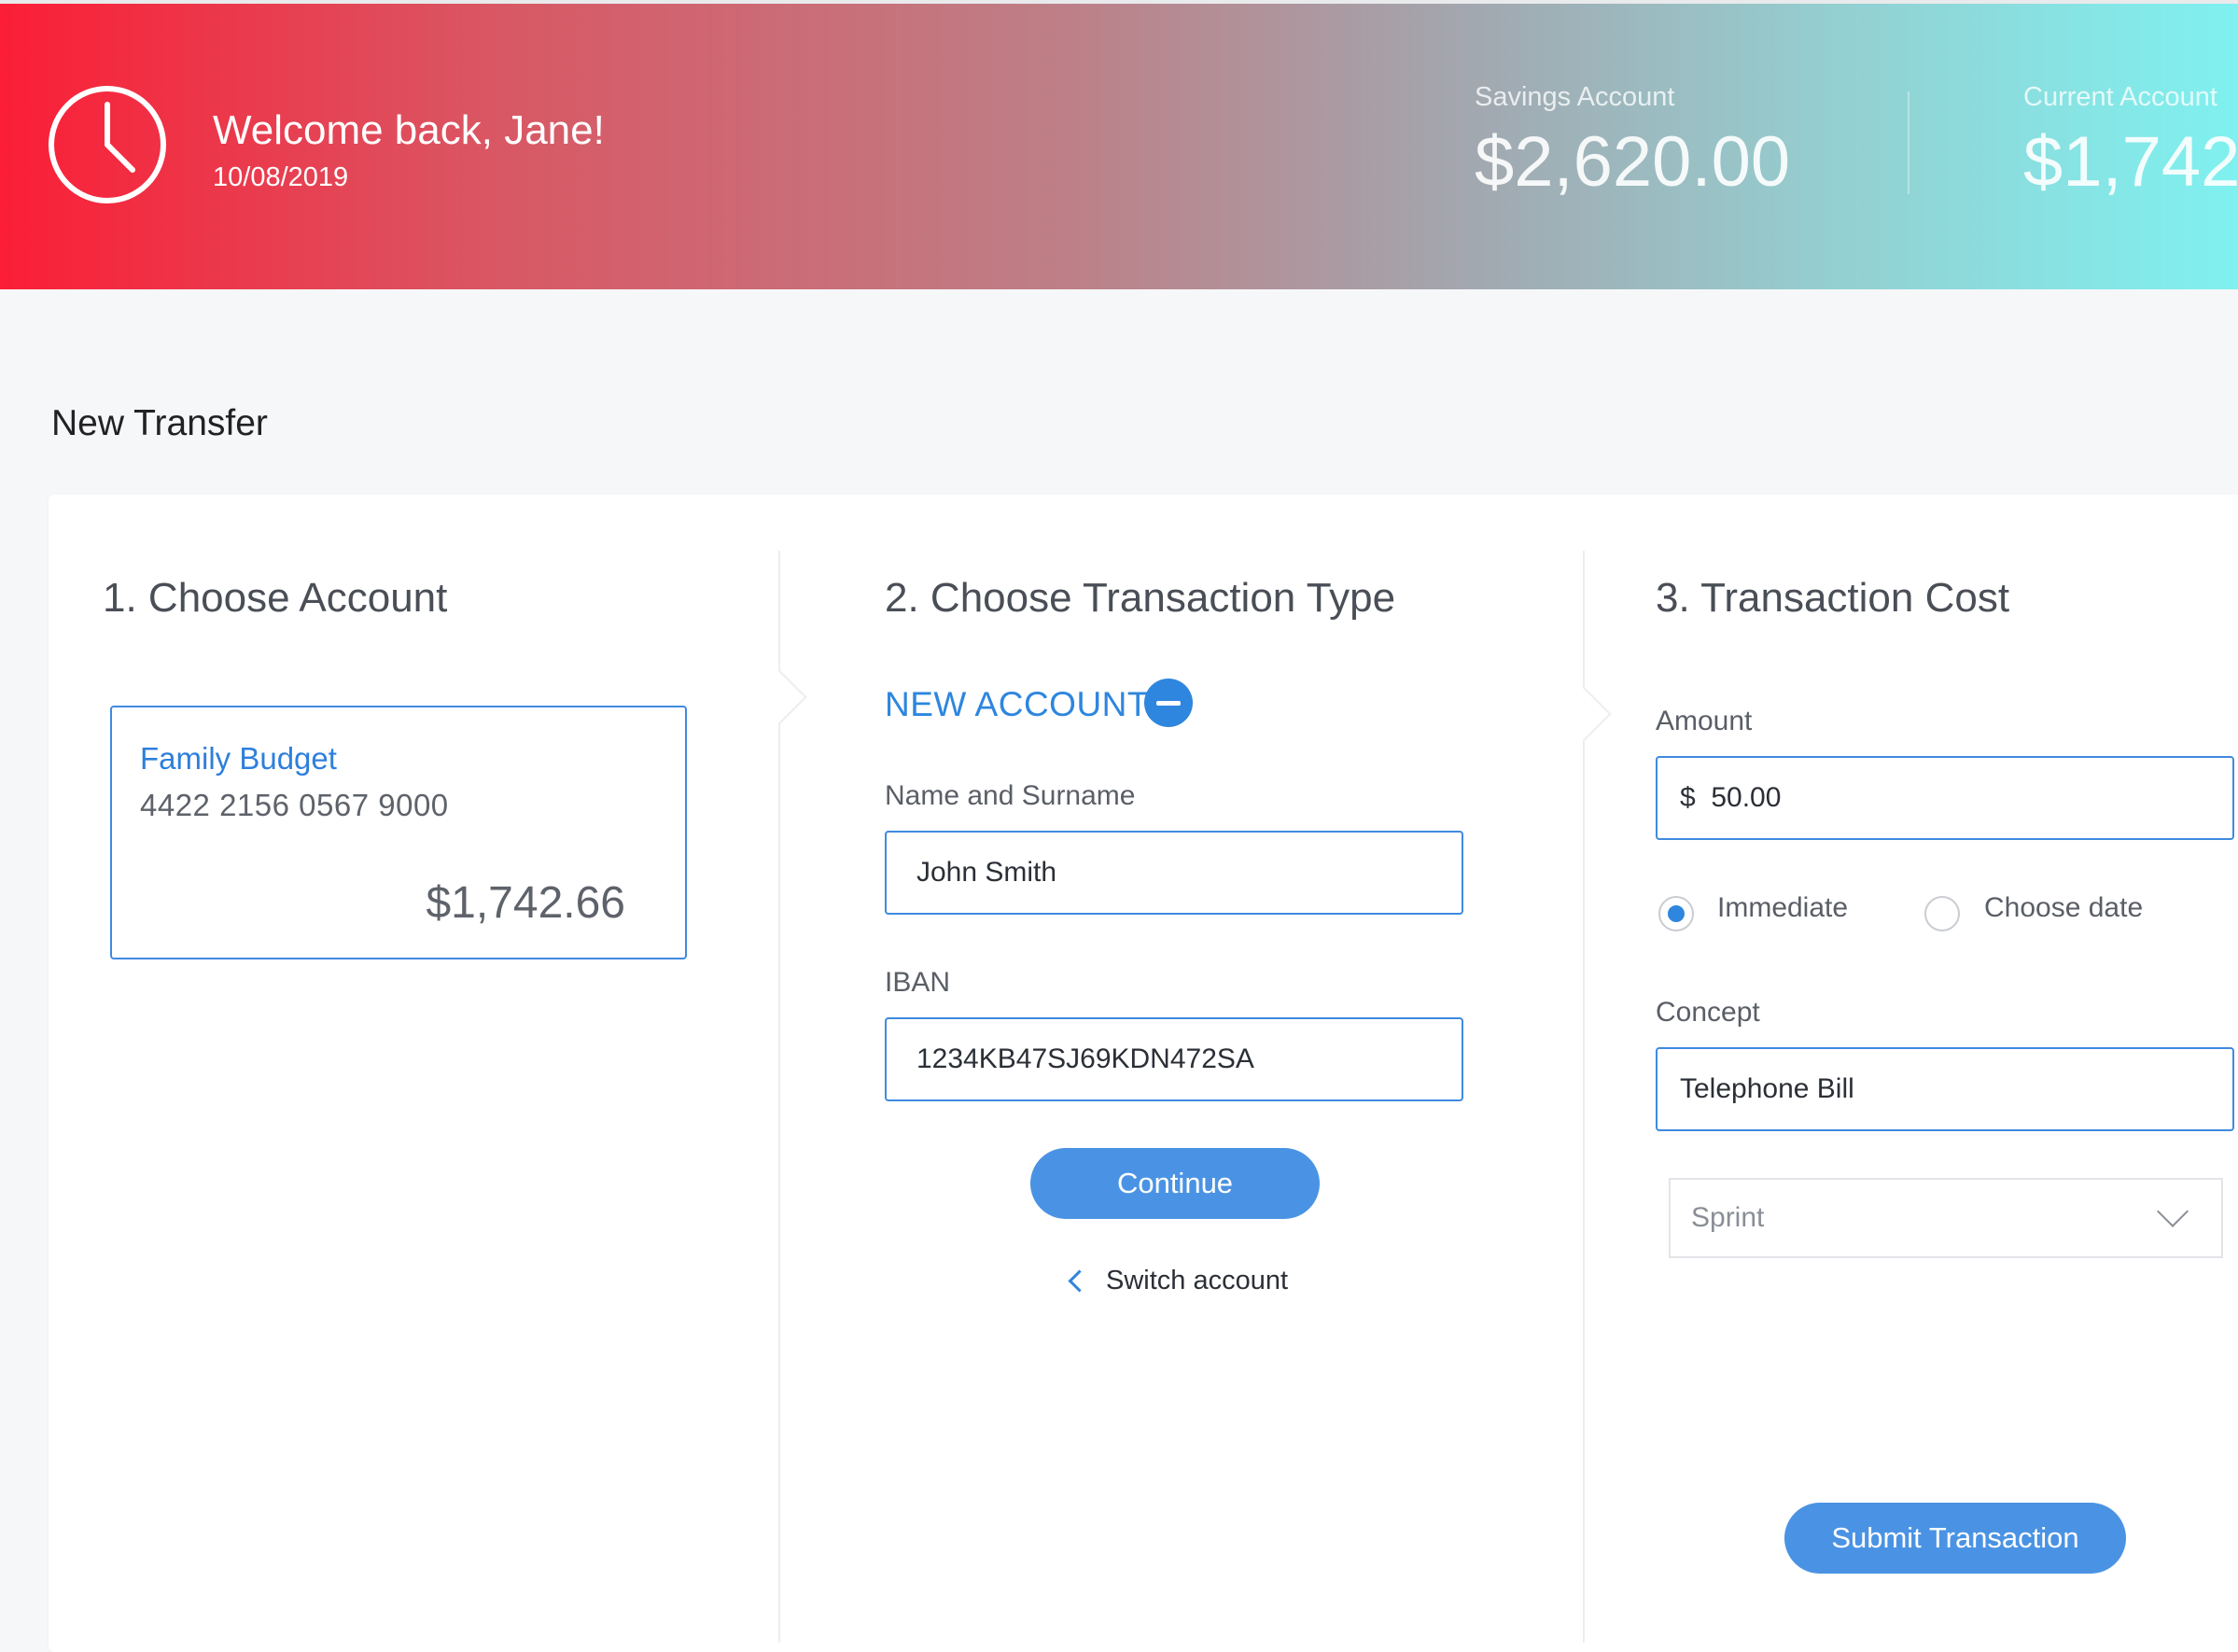  I want to click on current-date: 10/08/2019, so click(281, 177).